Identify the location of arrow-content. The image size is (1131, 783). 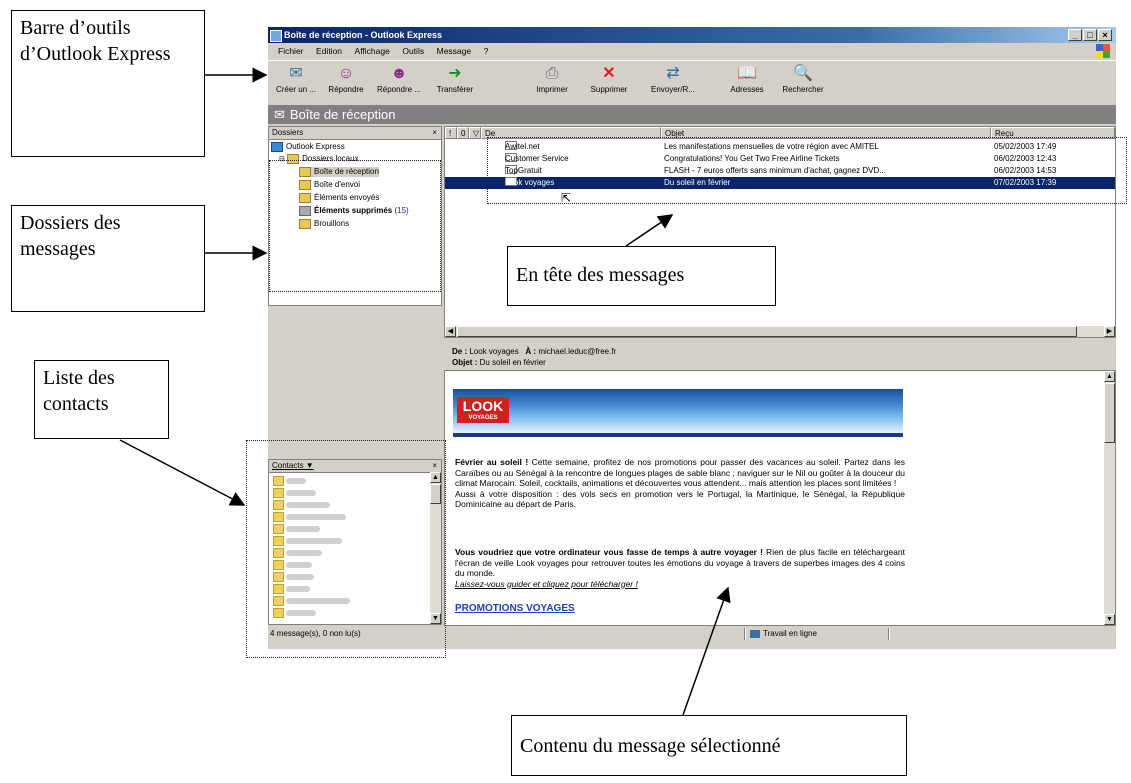
(706, 651).